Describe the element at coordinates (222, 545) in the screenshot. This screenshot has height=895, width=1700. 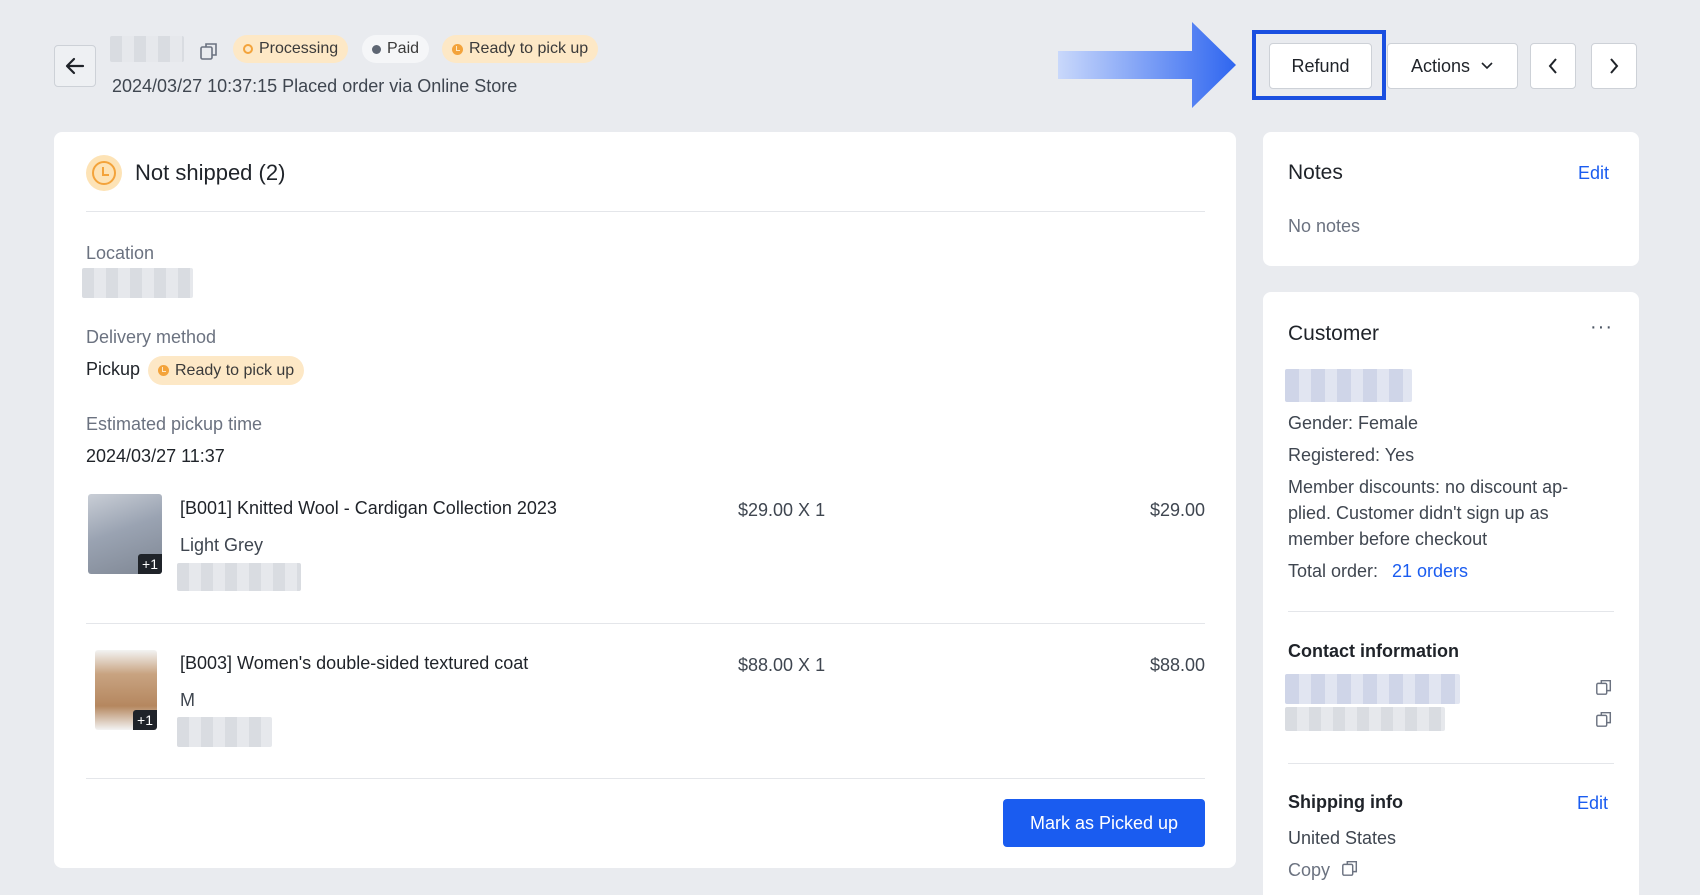
I see `product-variant: Light Grey` at that location.